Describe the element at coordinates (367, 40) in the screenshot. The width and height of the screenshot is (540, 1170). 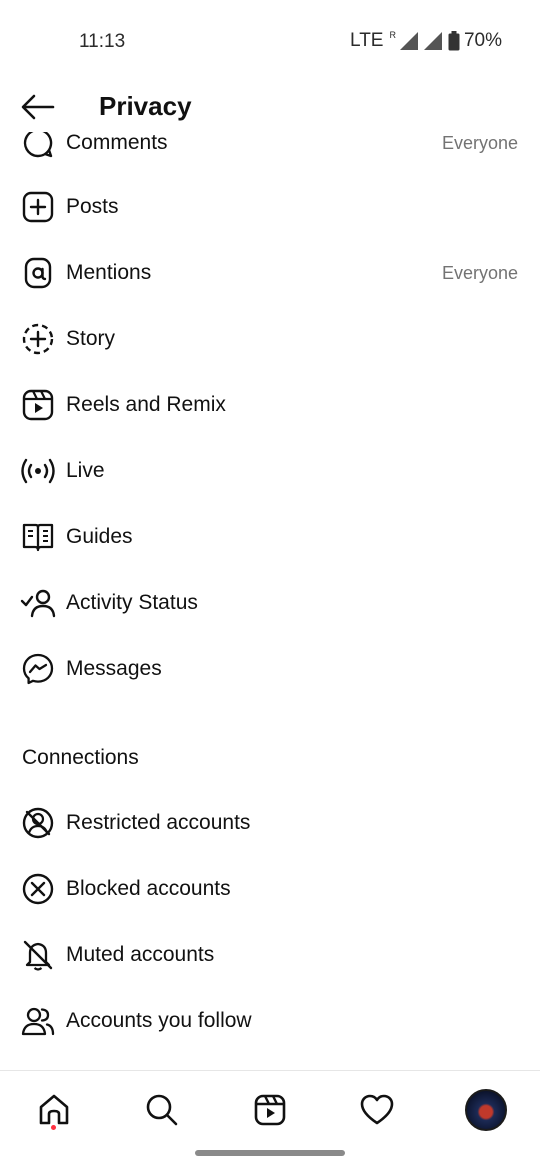
I see `network-type: LTE` at that location.